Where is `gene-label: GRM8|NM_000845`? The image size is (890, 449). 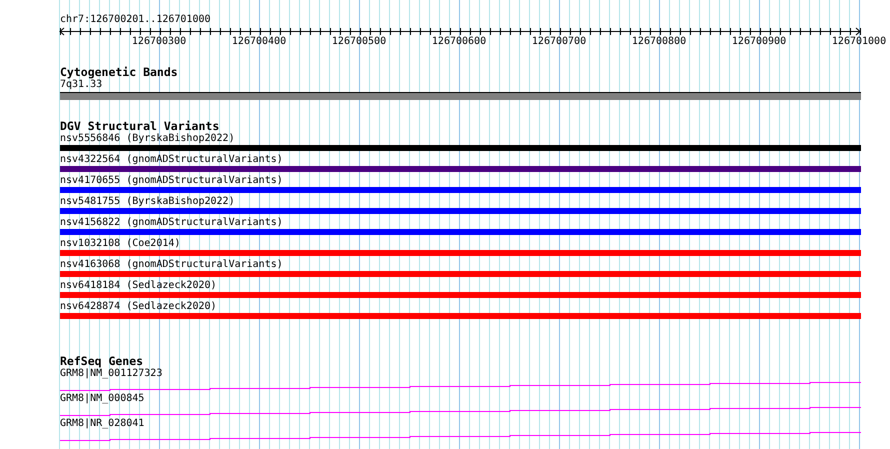 gene-label: GRM8|NM_000845 is located at coordinates (102, 399).